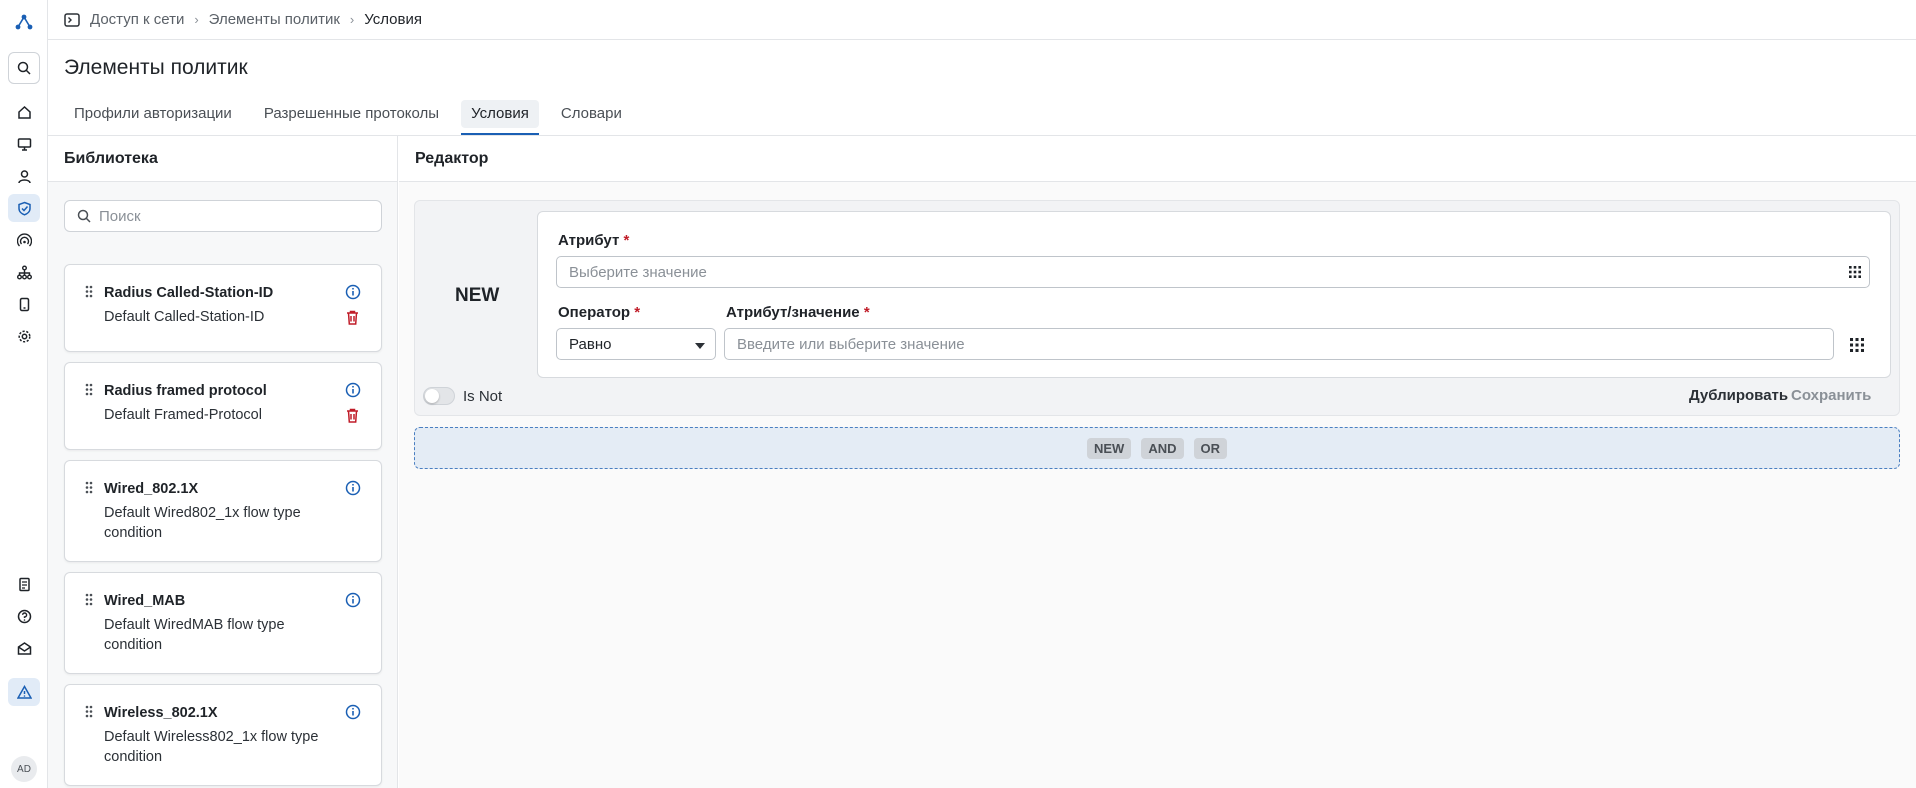 Image resolution: width=1916 pixels, height=788 pixels. What do you see at coordinates (1738, 395) in the screenshot?
I see `duplicate-button: Дублировать` at bounding box center [1738, 395].